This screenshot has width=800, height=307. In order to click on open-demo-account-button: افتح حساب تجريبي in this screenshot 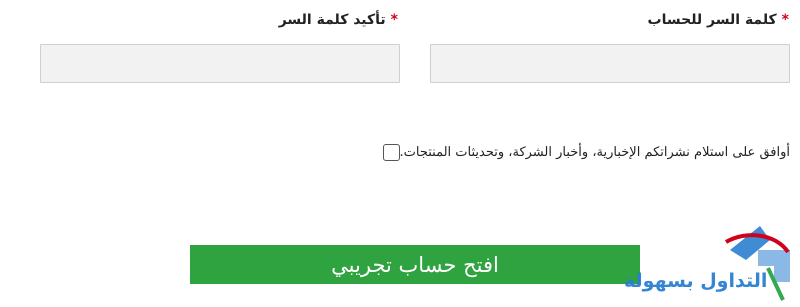, I will do `click(415, 264)`.